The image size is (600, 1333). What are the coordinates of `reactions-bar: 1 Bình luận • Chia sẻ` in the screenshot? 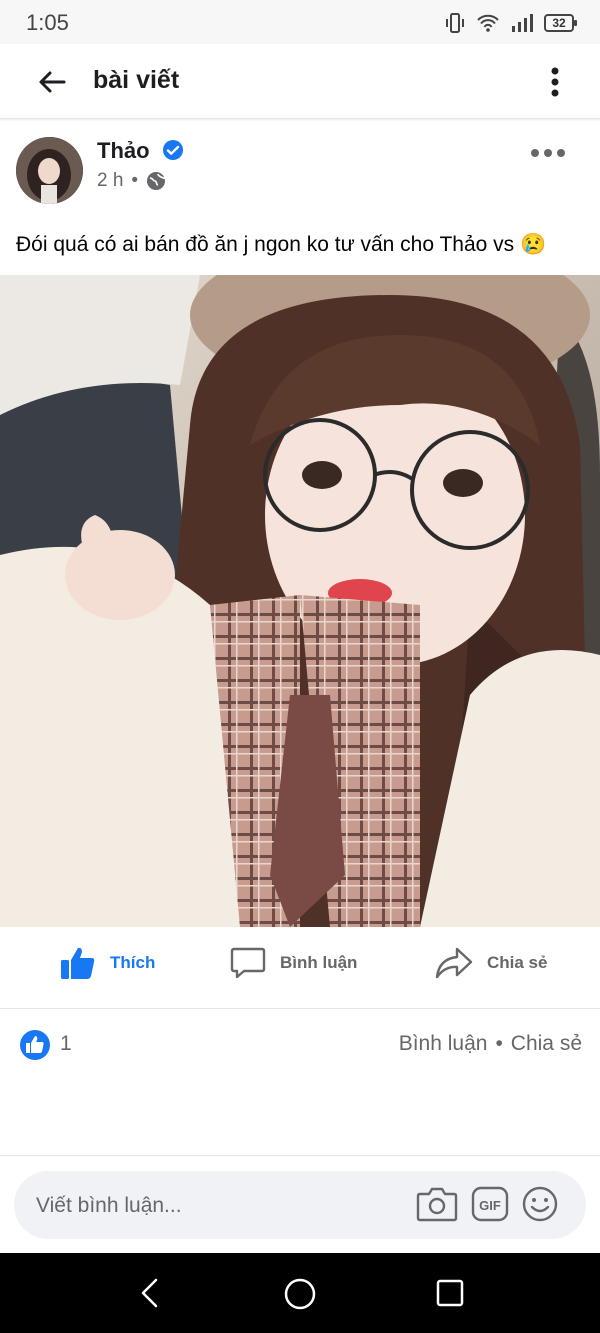 It's located at (300, 1045).